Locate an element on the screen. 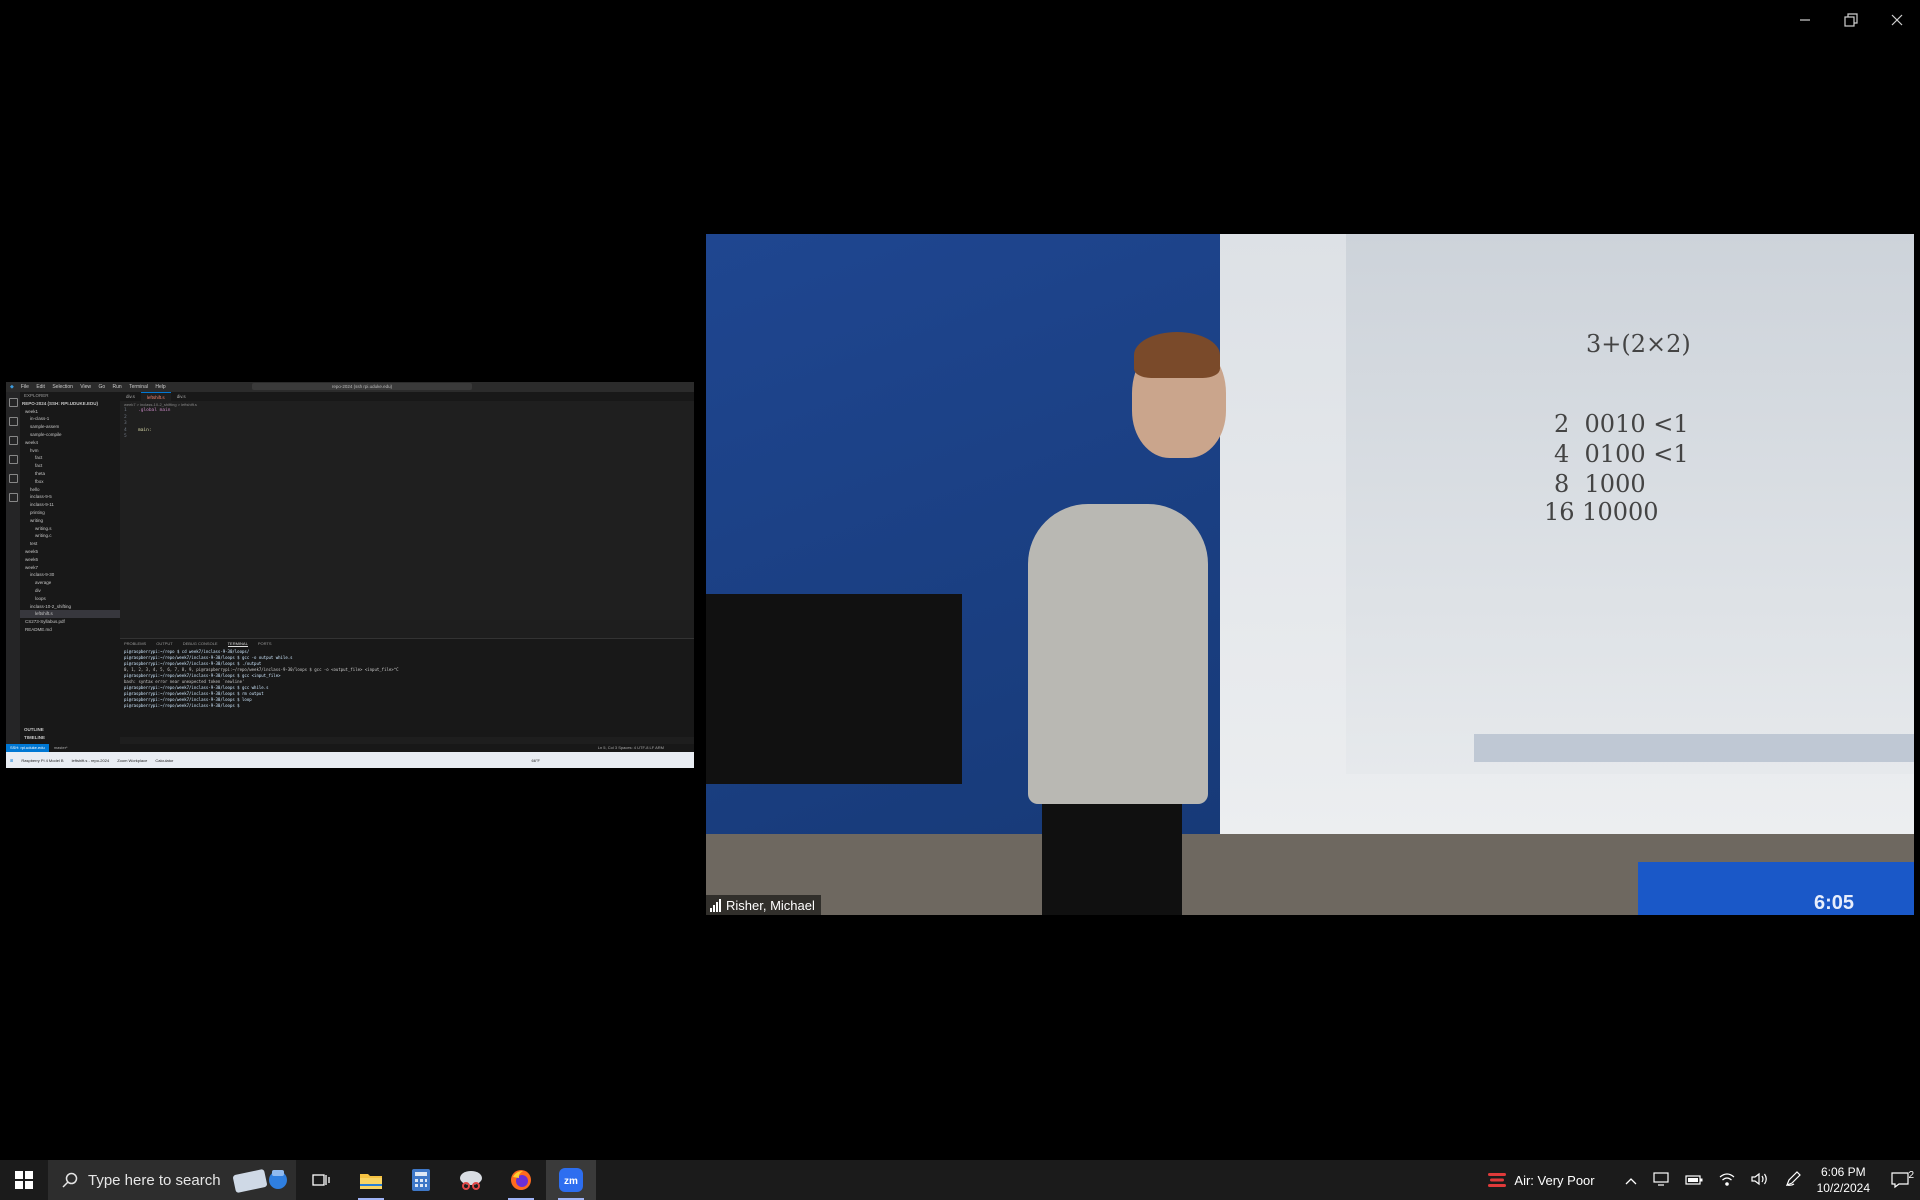 This screenshot has height=1200, width=1920. file-tree-item: week5 is located at coordinates (70, 552).